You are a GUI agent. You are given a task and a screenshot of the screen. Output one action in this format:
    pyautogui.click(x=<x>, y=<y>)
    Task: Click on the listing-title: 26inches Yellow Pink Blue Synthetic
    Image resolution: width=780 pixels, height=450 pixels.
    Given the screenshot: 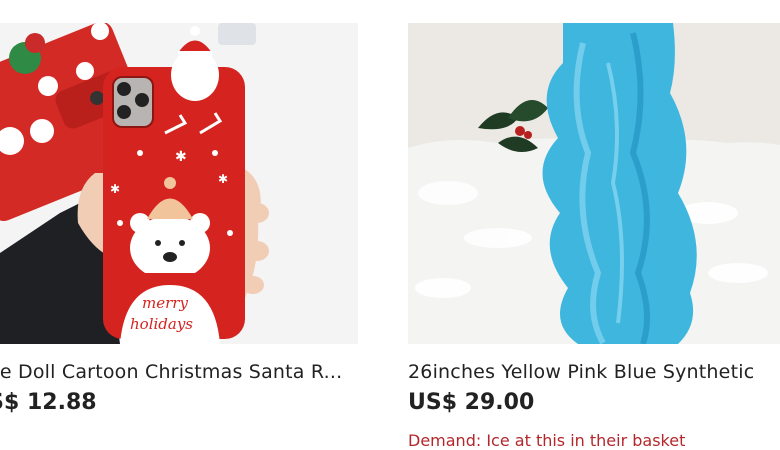 What is the action you would take?
    pyautogui.click(x=594, y=372)
    